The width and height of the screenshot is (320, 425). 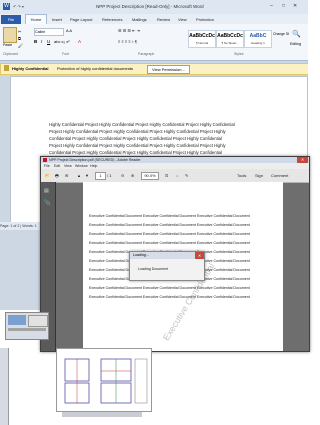 What do you see at coordinates (122, 175) in the screenshot?
I see `zoom-out-icon: ⊖` at bounding box center [122, 175].